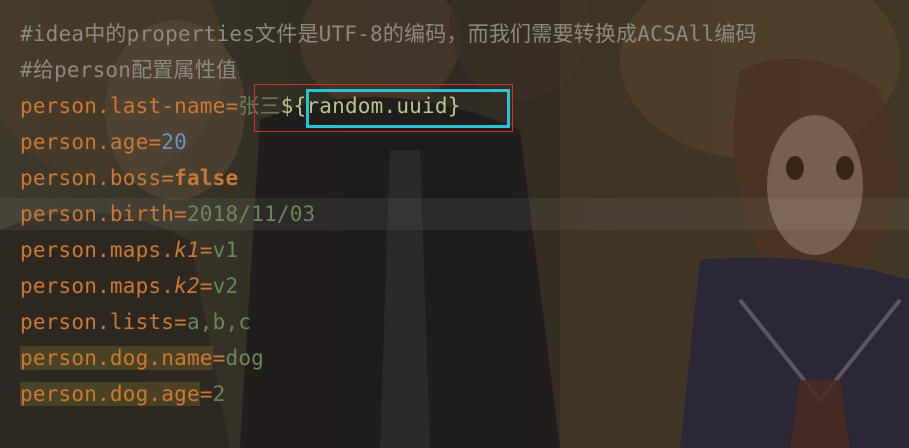 The image size is (909, 448). What do you see at coordinates (123, 106) in the screenshot?
I see `property-key: person.last-name` at bounding box center [123, 106].